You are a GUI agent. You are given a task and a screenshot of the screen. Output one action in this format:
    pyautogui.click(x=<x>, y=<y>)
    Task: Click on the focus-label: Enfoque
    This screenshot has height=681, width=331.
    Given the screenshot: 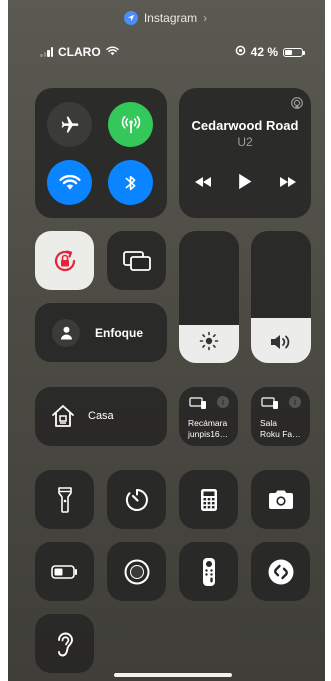 What is the action you would take?
    pyautogui.click(x=119, y=333)
    